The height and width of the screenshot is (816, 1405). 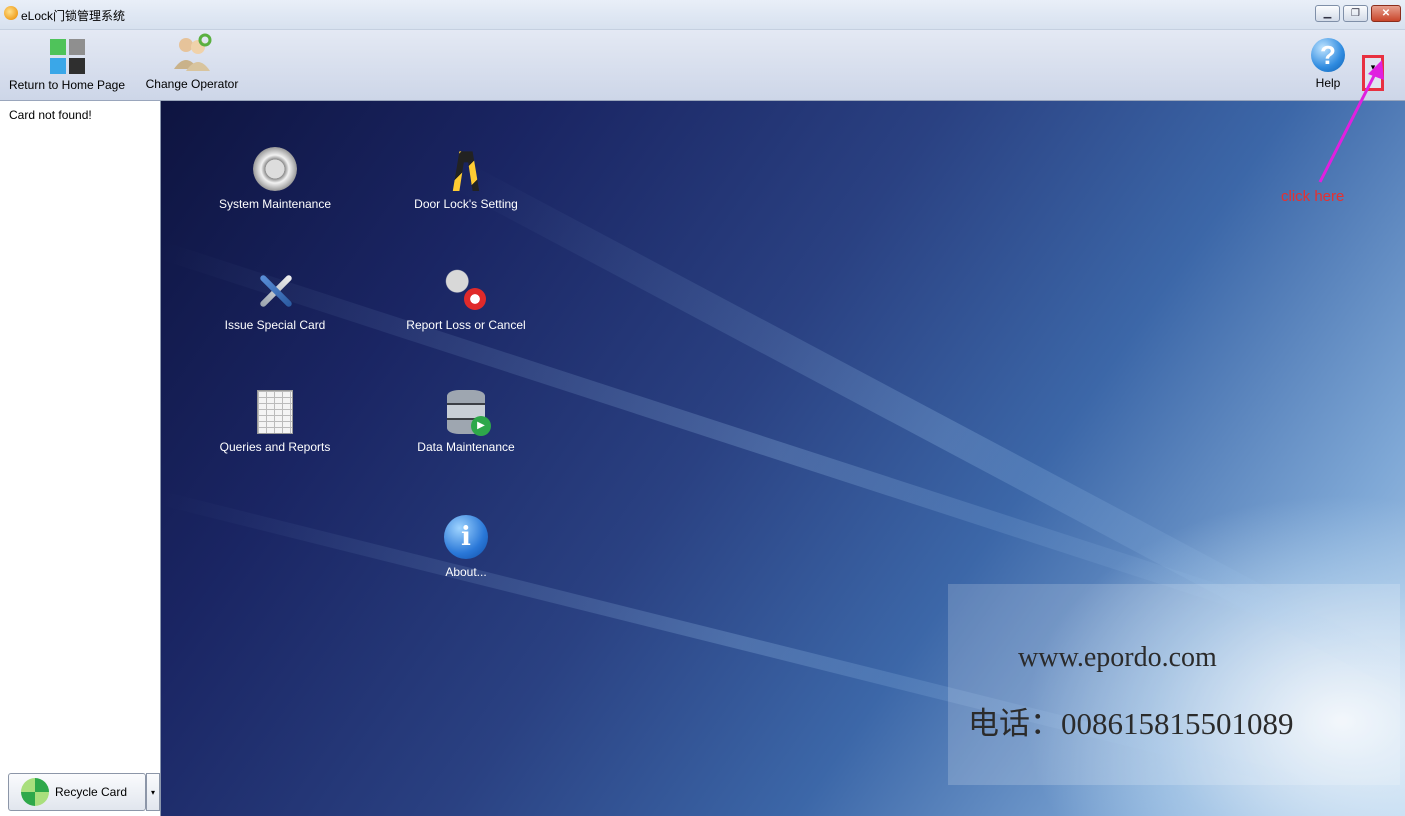 I want to click on home-grid-icon, so click(x=67, y=56).